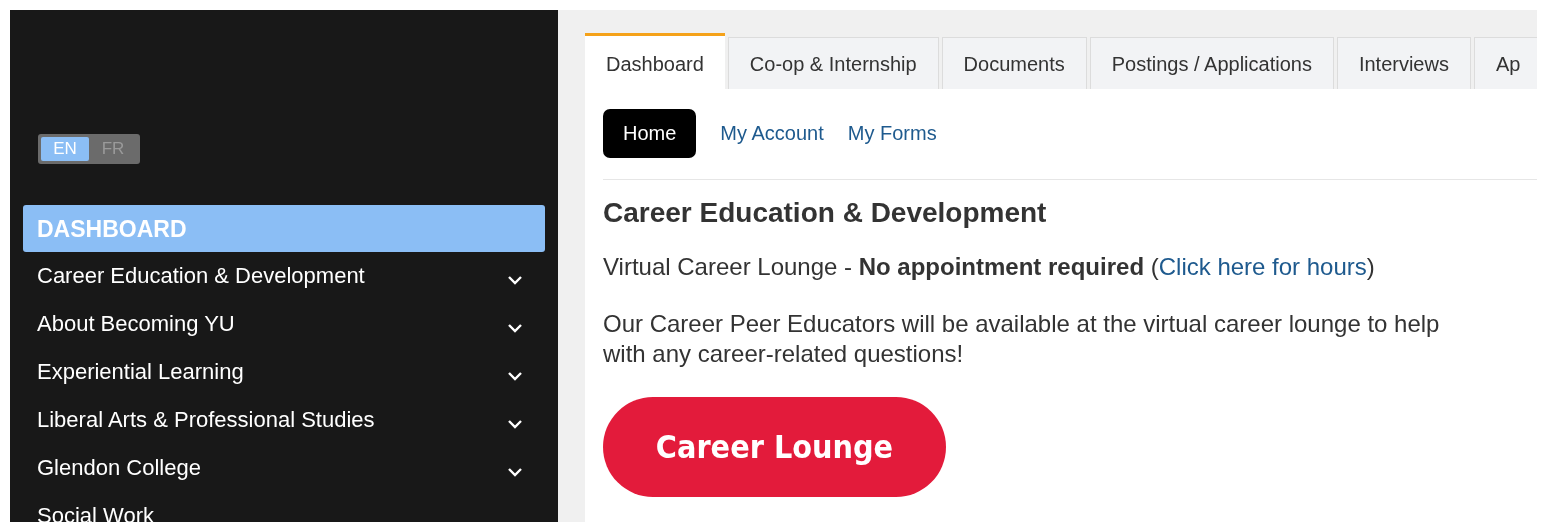 This screenshot has height=522, width=1541. I want to click on tab: Co-op & Internship, so click(833, 63).